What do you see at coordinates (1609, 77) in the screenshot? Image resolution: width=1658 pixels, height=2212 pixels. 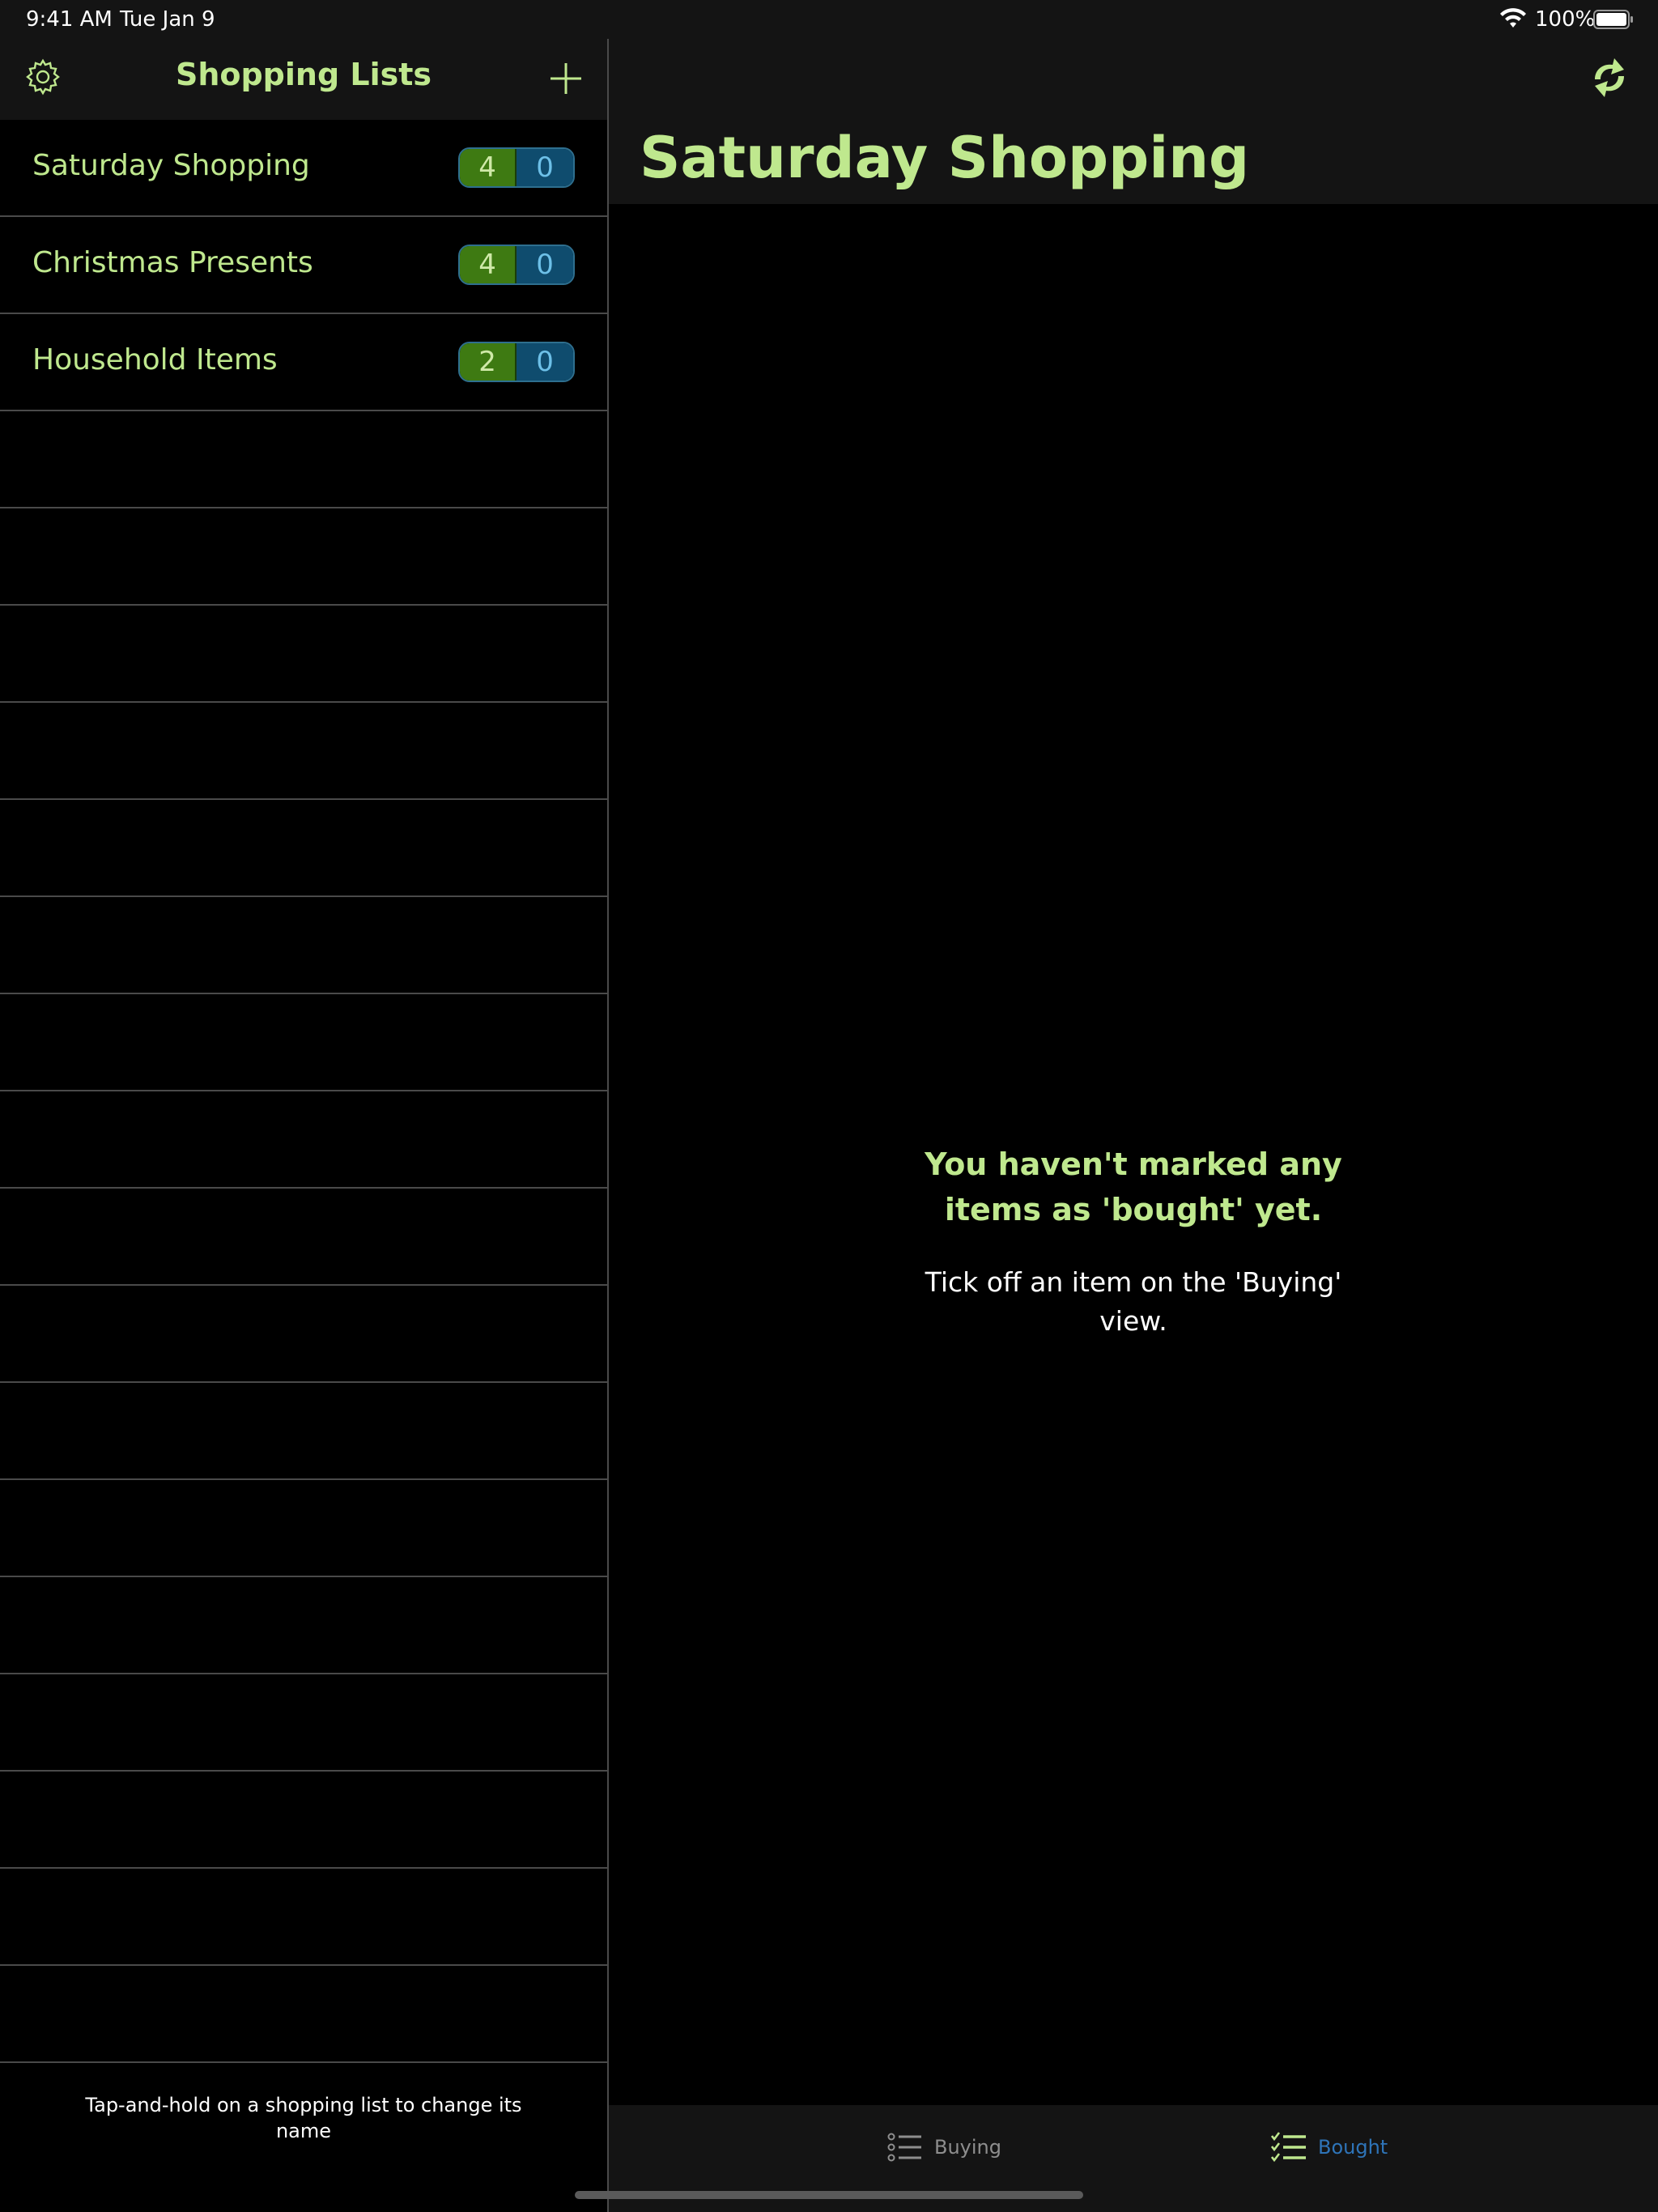 I see `sync-icon` at bounding box center [1609, 77].